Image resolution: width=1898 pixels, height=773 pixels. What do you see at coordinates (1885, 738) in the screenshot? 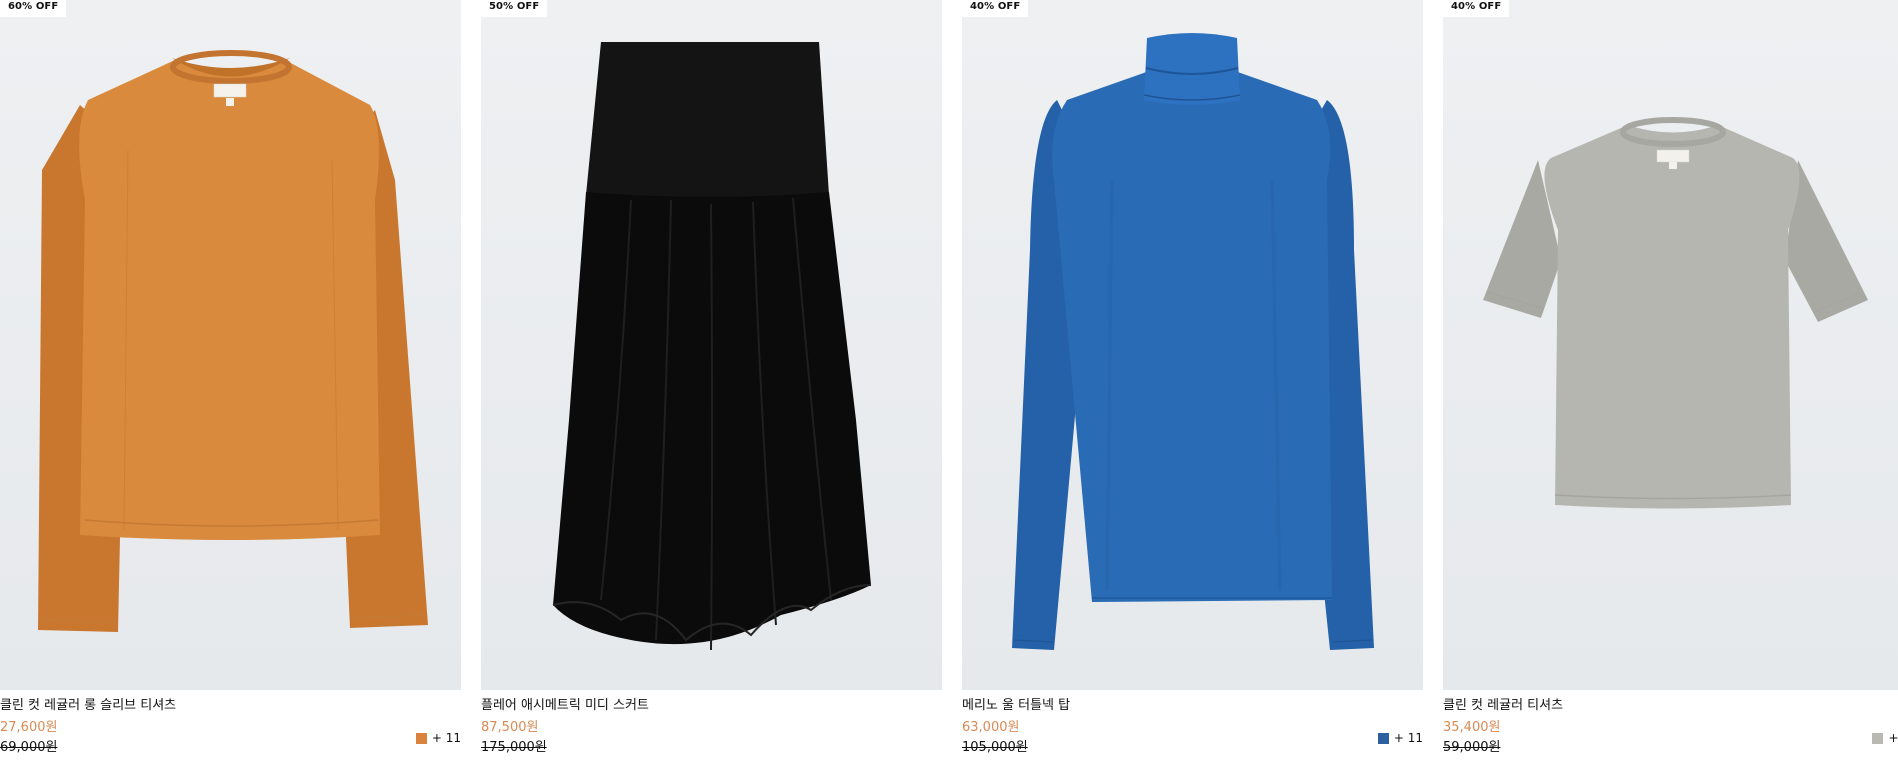
I see `color-swatches: + 1` at bounding box center [1885, 738].